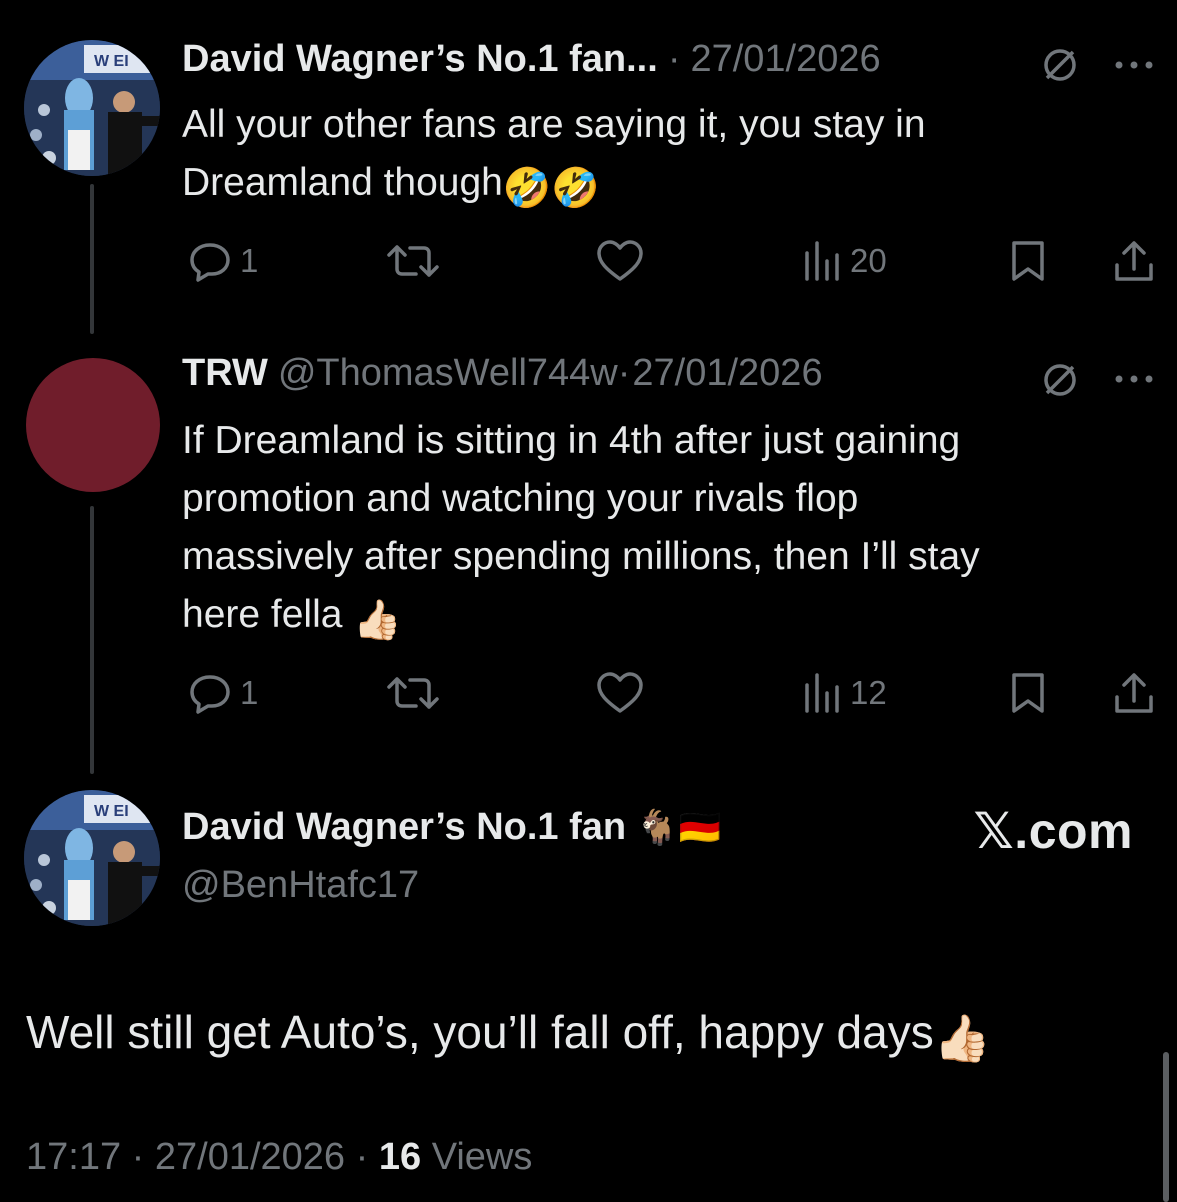 The height and width of the screenshot is (1202, 1177). What do you see at coordinates (73, 1157) in the screenshot?
I see `tweet-time: 17:17` at bounding box center [73, 1157].